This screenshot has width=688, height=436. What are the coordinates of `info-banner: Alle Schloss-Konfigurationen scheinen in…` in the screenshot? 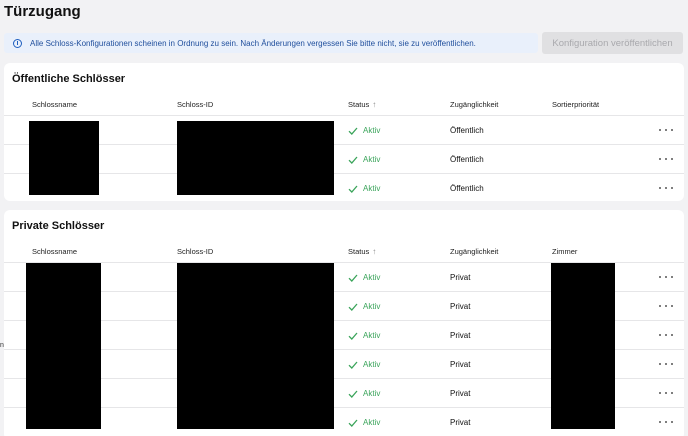 It's located at (271, 43).